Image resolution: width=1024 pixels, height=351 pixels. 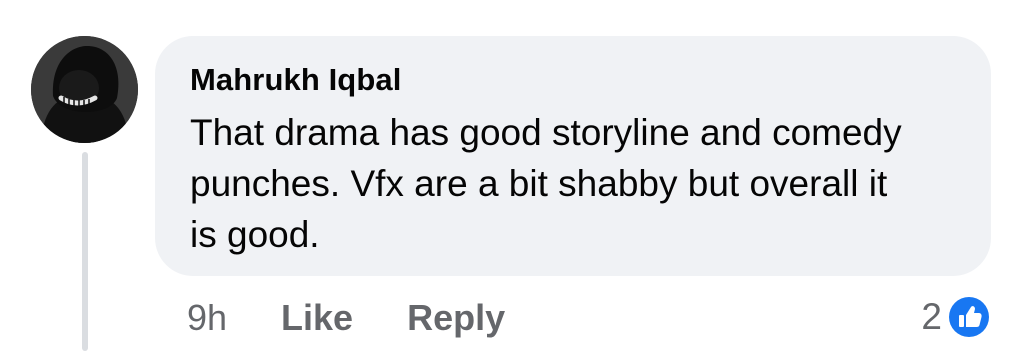 I want to click on avatar, so click(x=84, y=89).